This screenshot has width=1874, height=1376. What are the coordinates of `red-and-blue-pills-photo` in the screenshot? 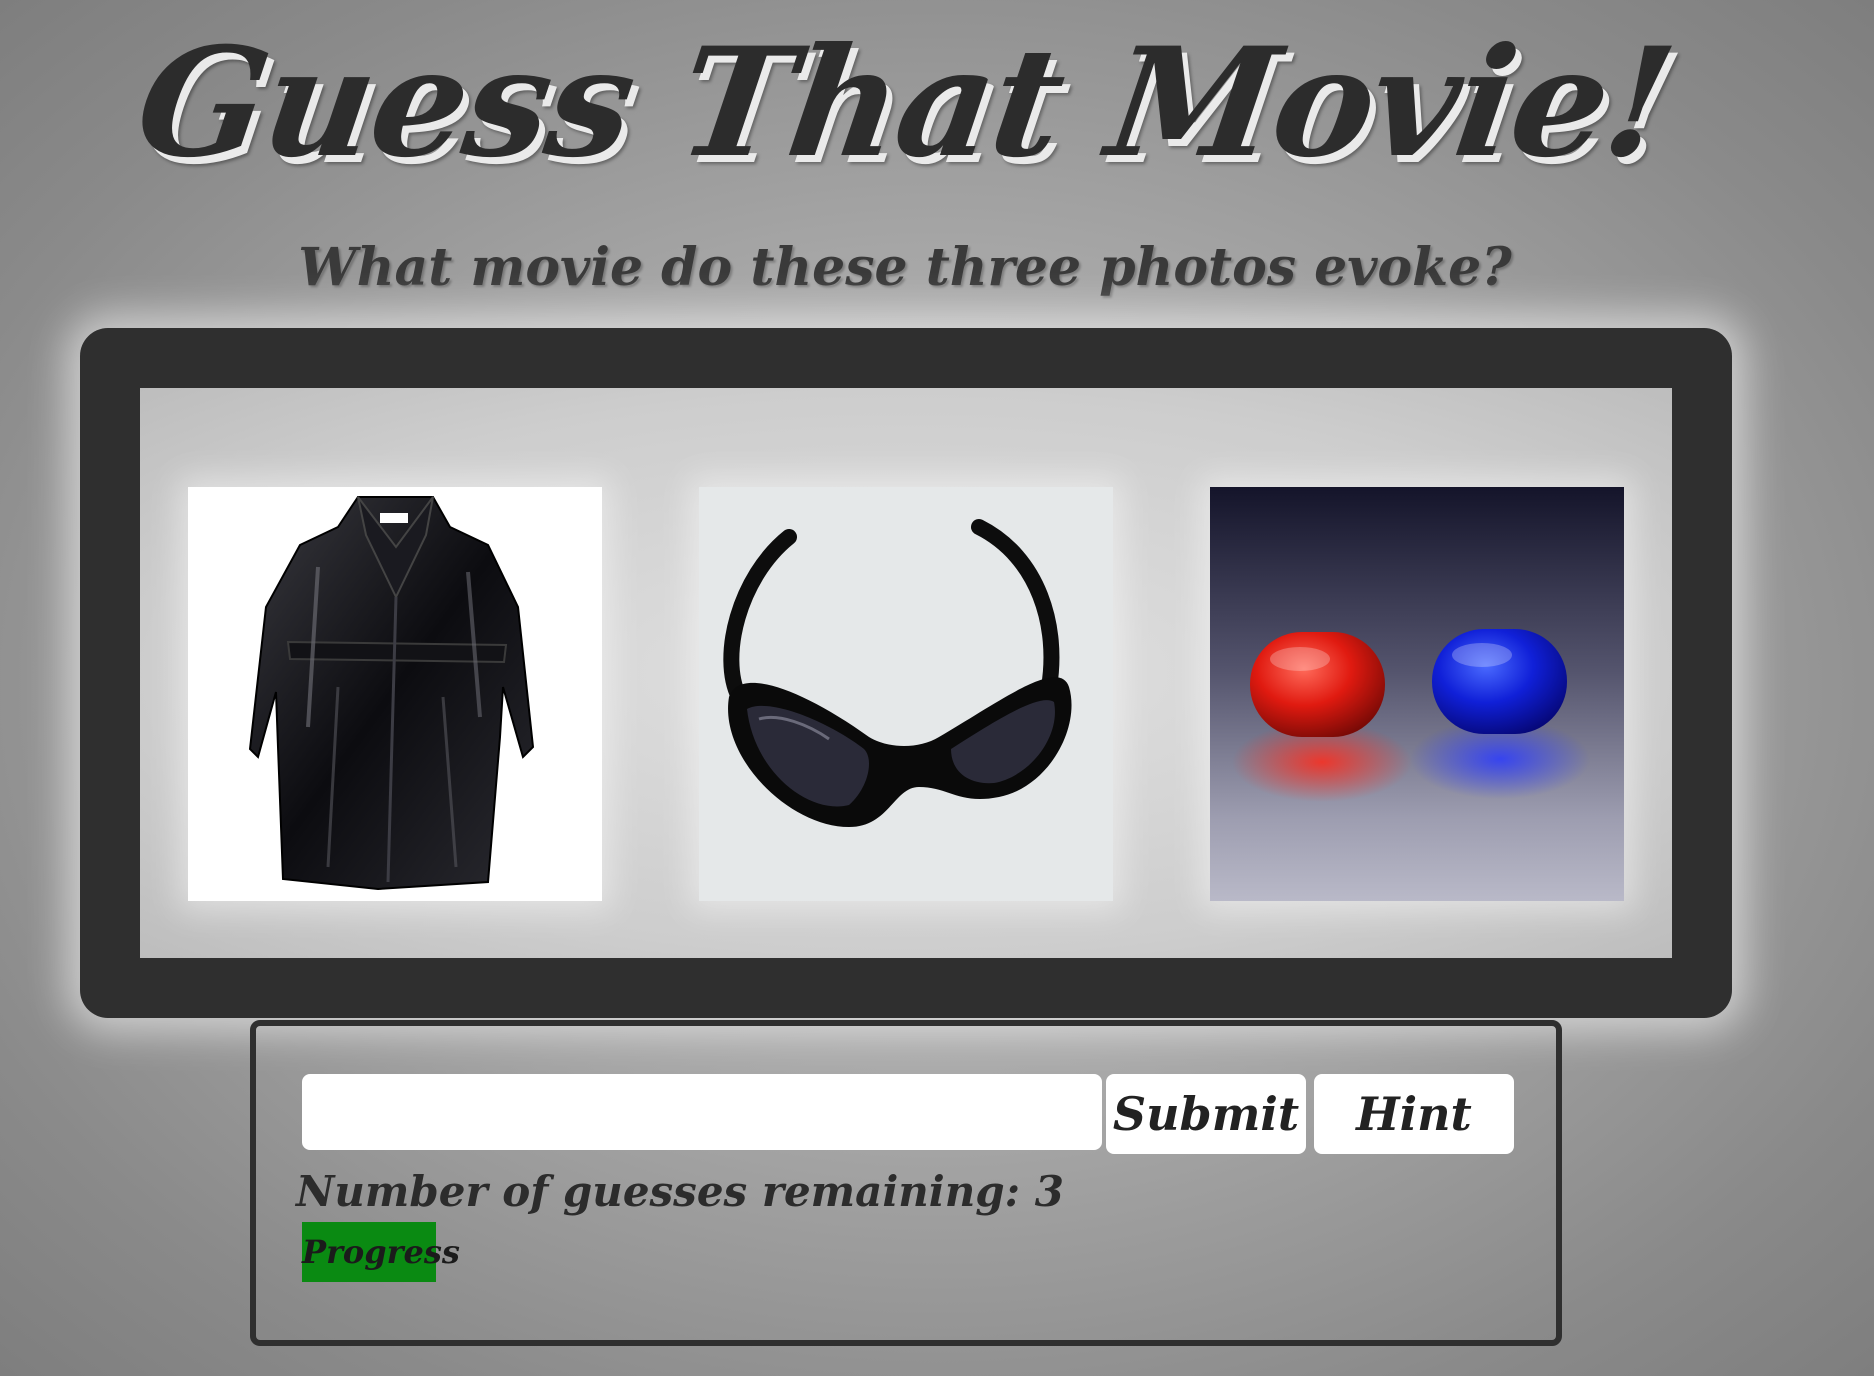 It's located at (1417, 694).